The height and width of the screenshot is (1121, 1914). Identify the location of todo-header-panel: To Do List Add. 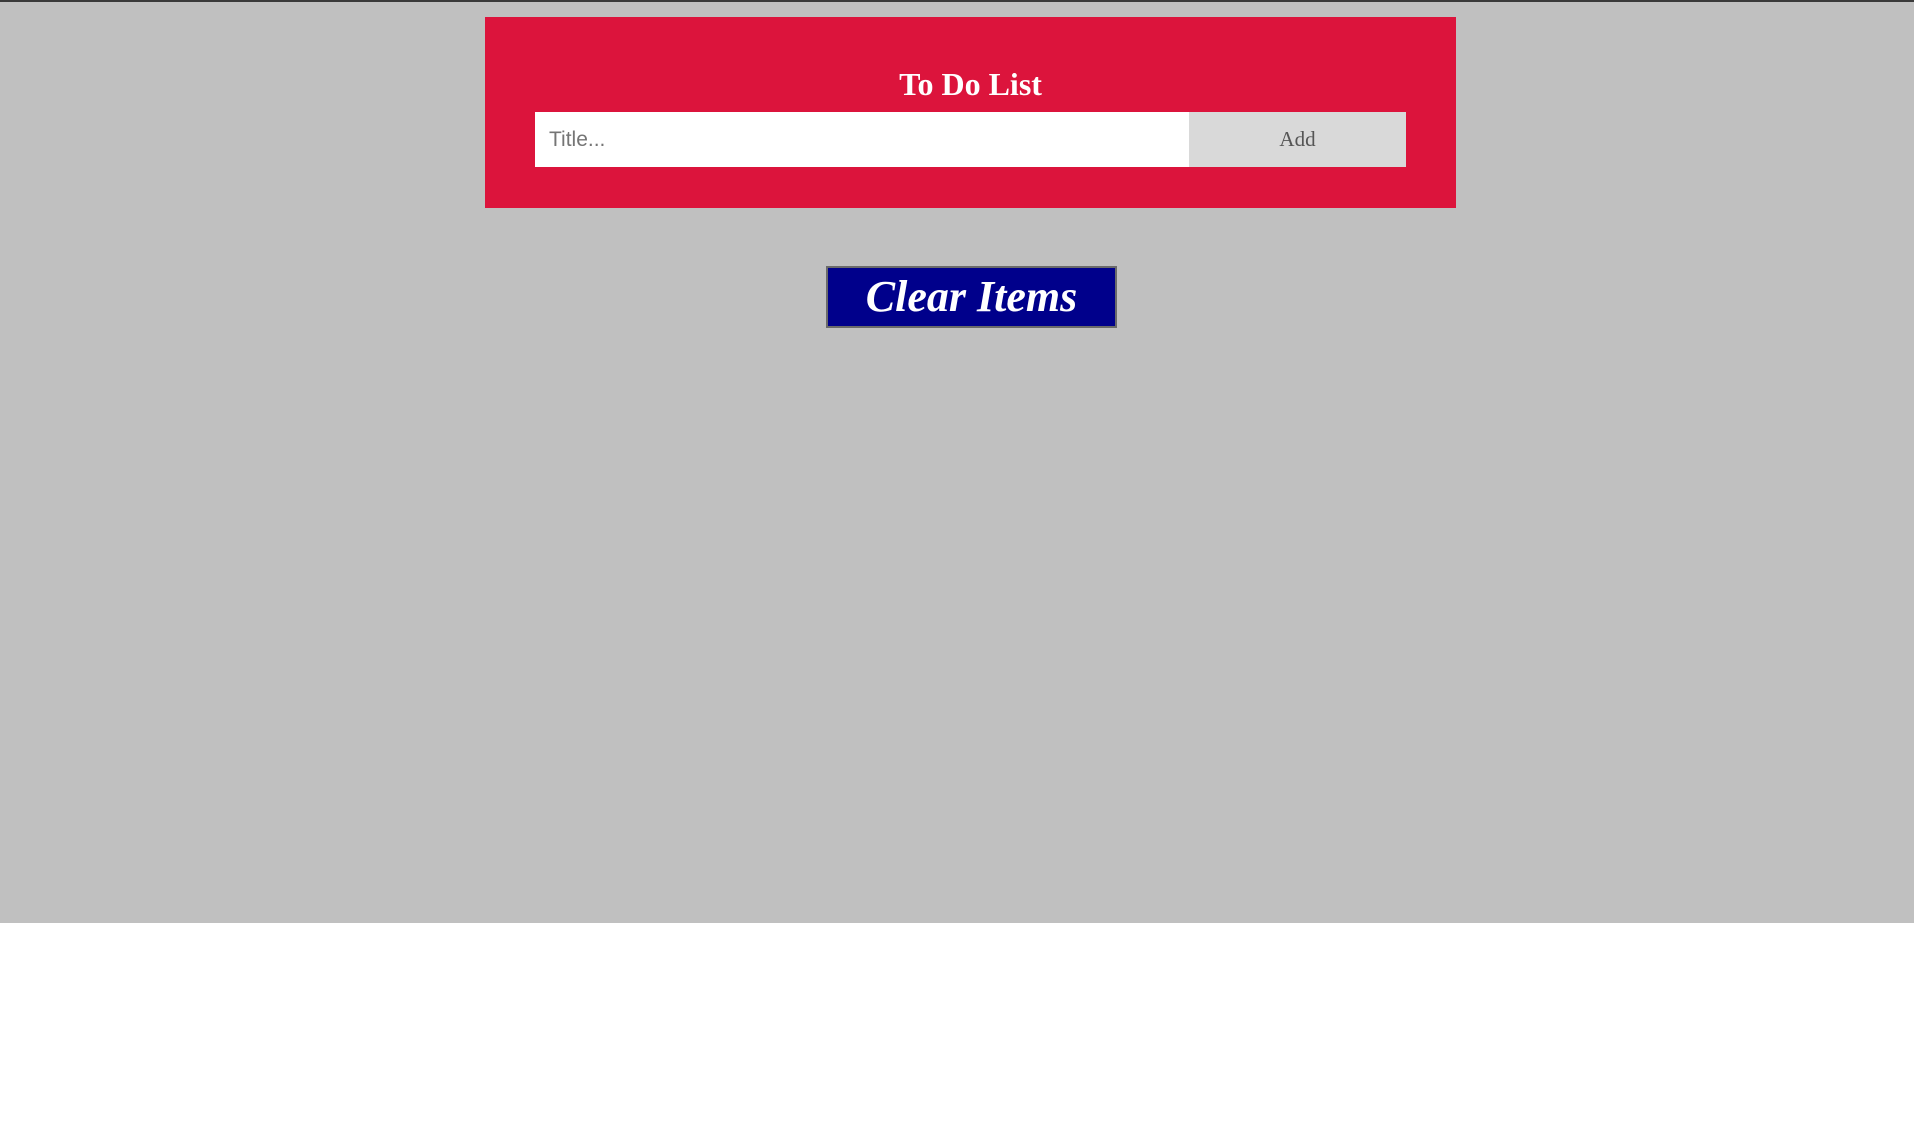
(970, 112).